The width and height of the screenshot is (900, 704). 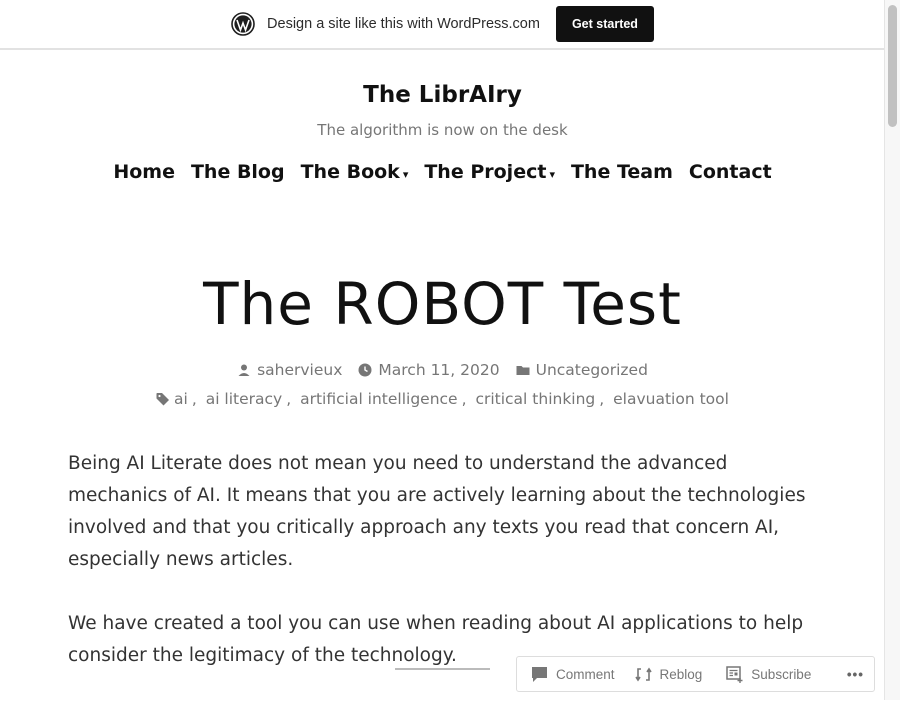 What do you see at coordinates (671, 399) in the screenshot?
I see `tag-link: elavuation tool` at bounding box center [671, 399].